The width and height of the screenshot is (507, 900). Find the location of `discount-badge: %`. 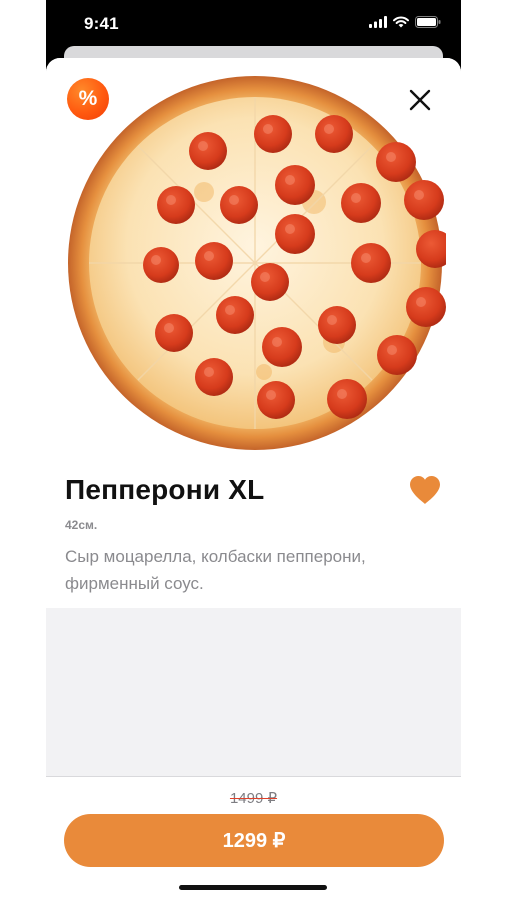

discount-badge: % is located at coordinates (88, 99).